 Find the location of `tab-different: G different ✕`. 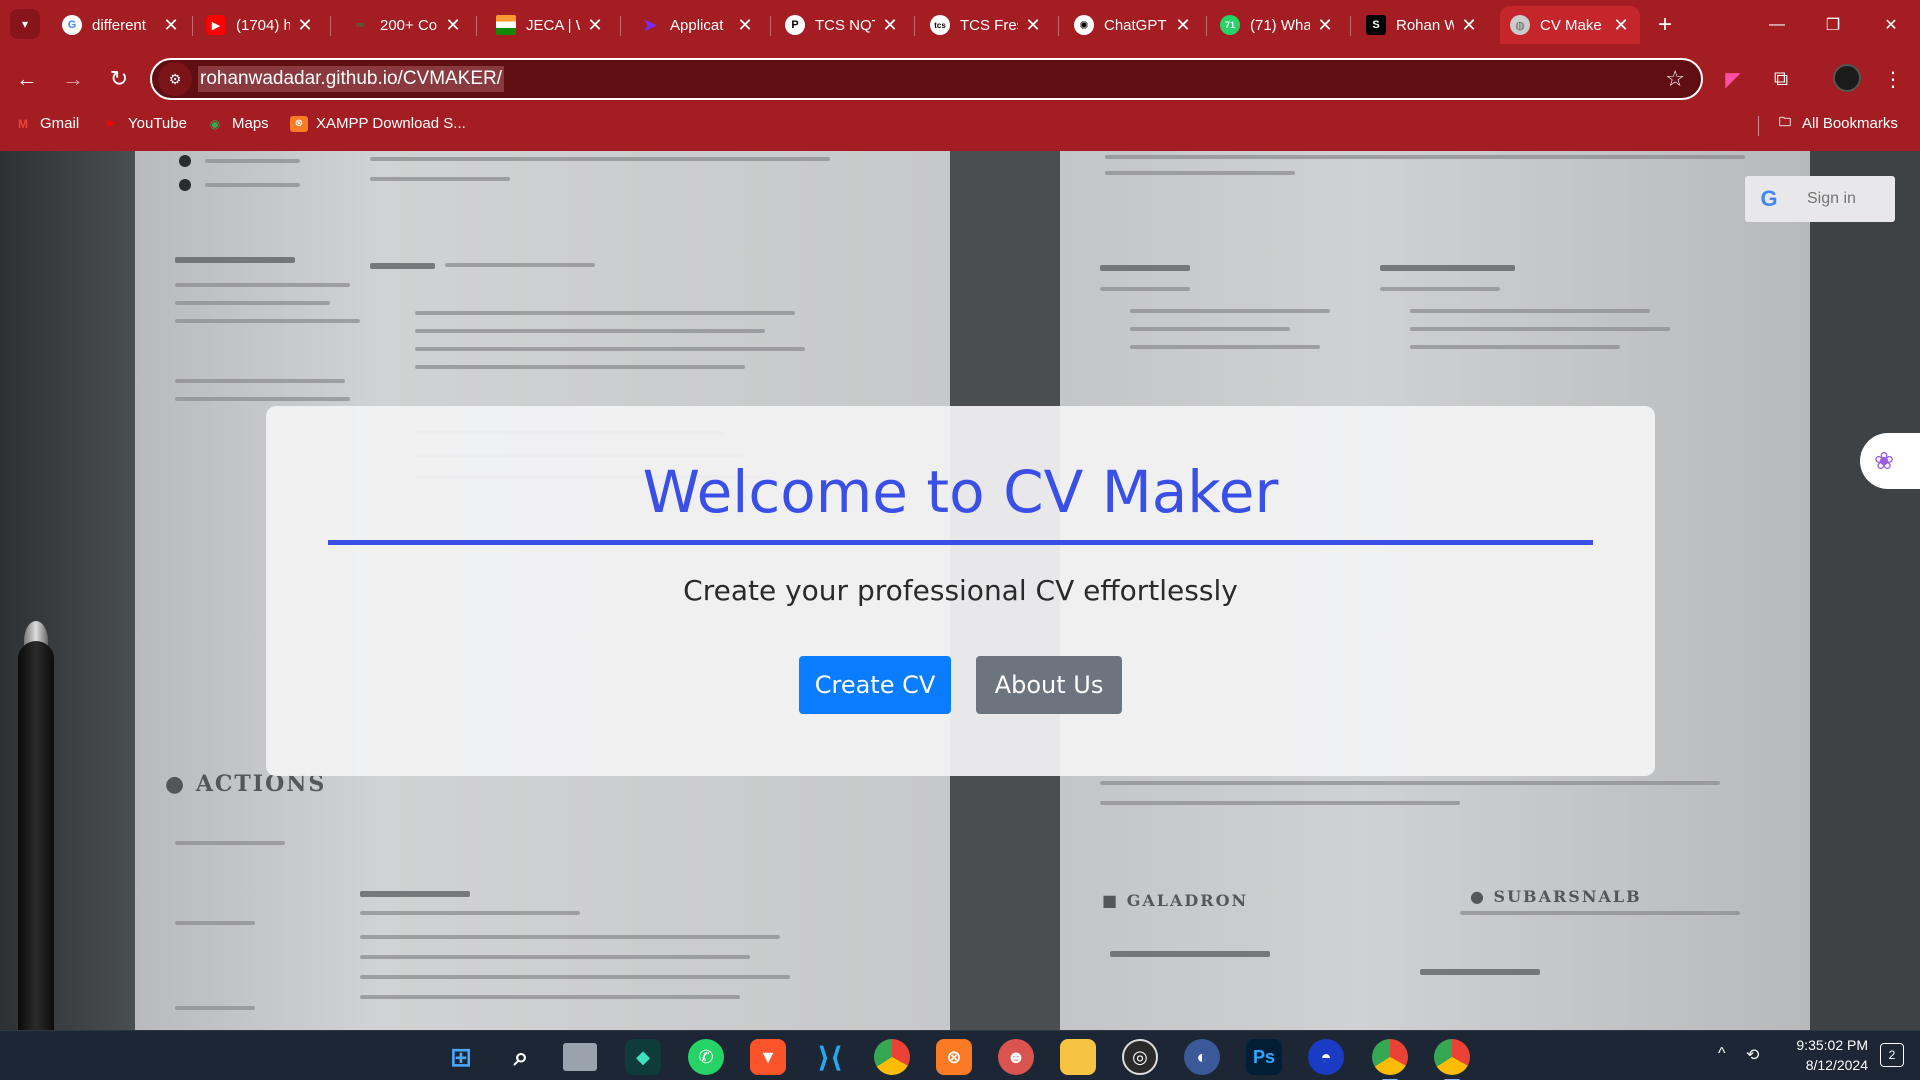

tab-different: G different ✕ is located at coordinates (121, 25).